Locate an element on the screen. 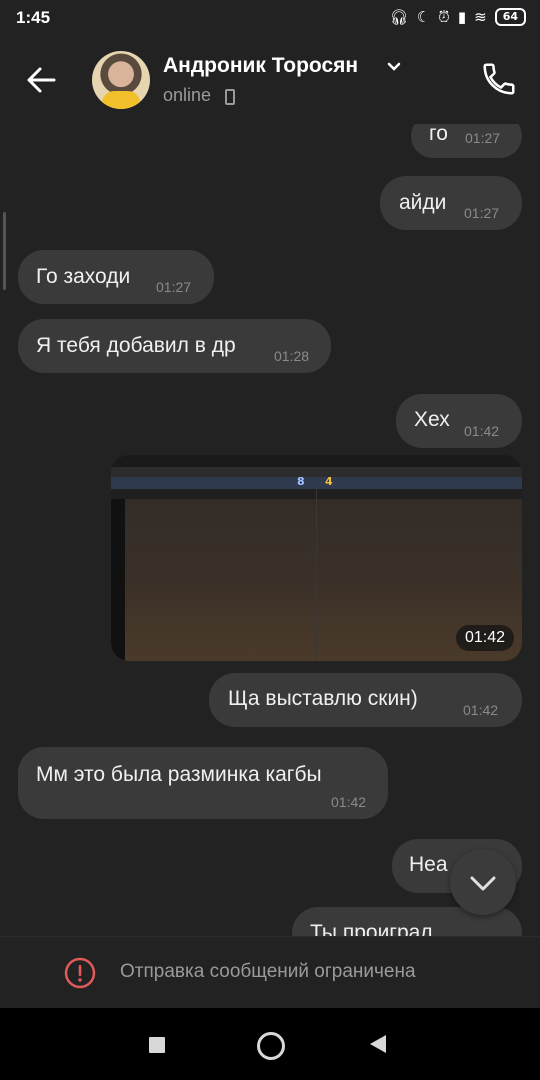  message-text: Ща выставлю скин) is located at coordinates (323, 698).